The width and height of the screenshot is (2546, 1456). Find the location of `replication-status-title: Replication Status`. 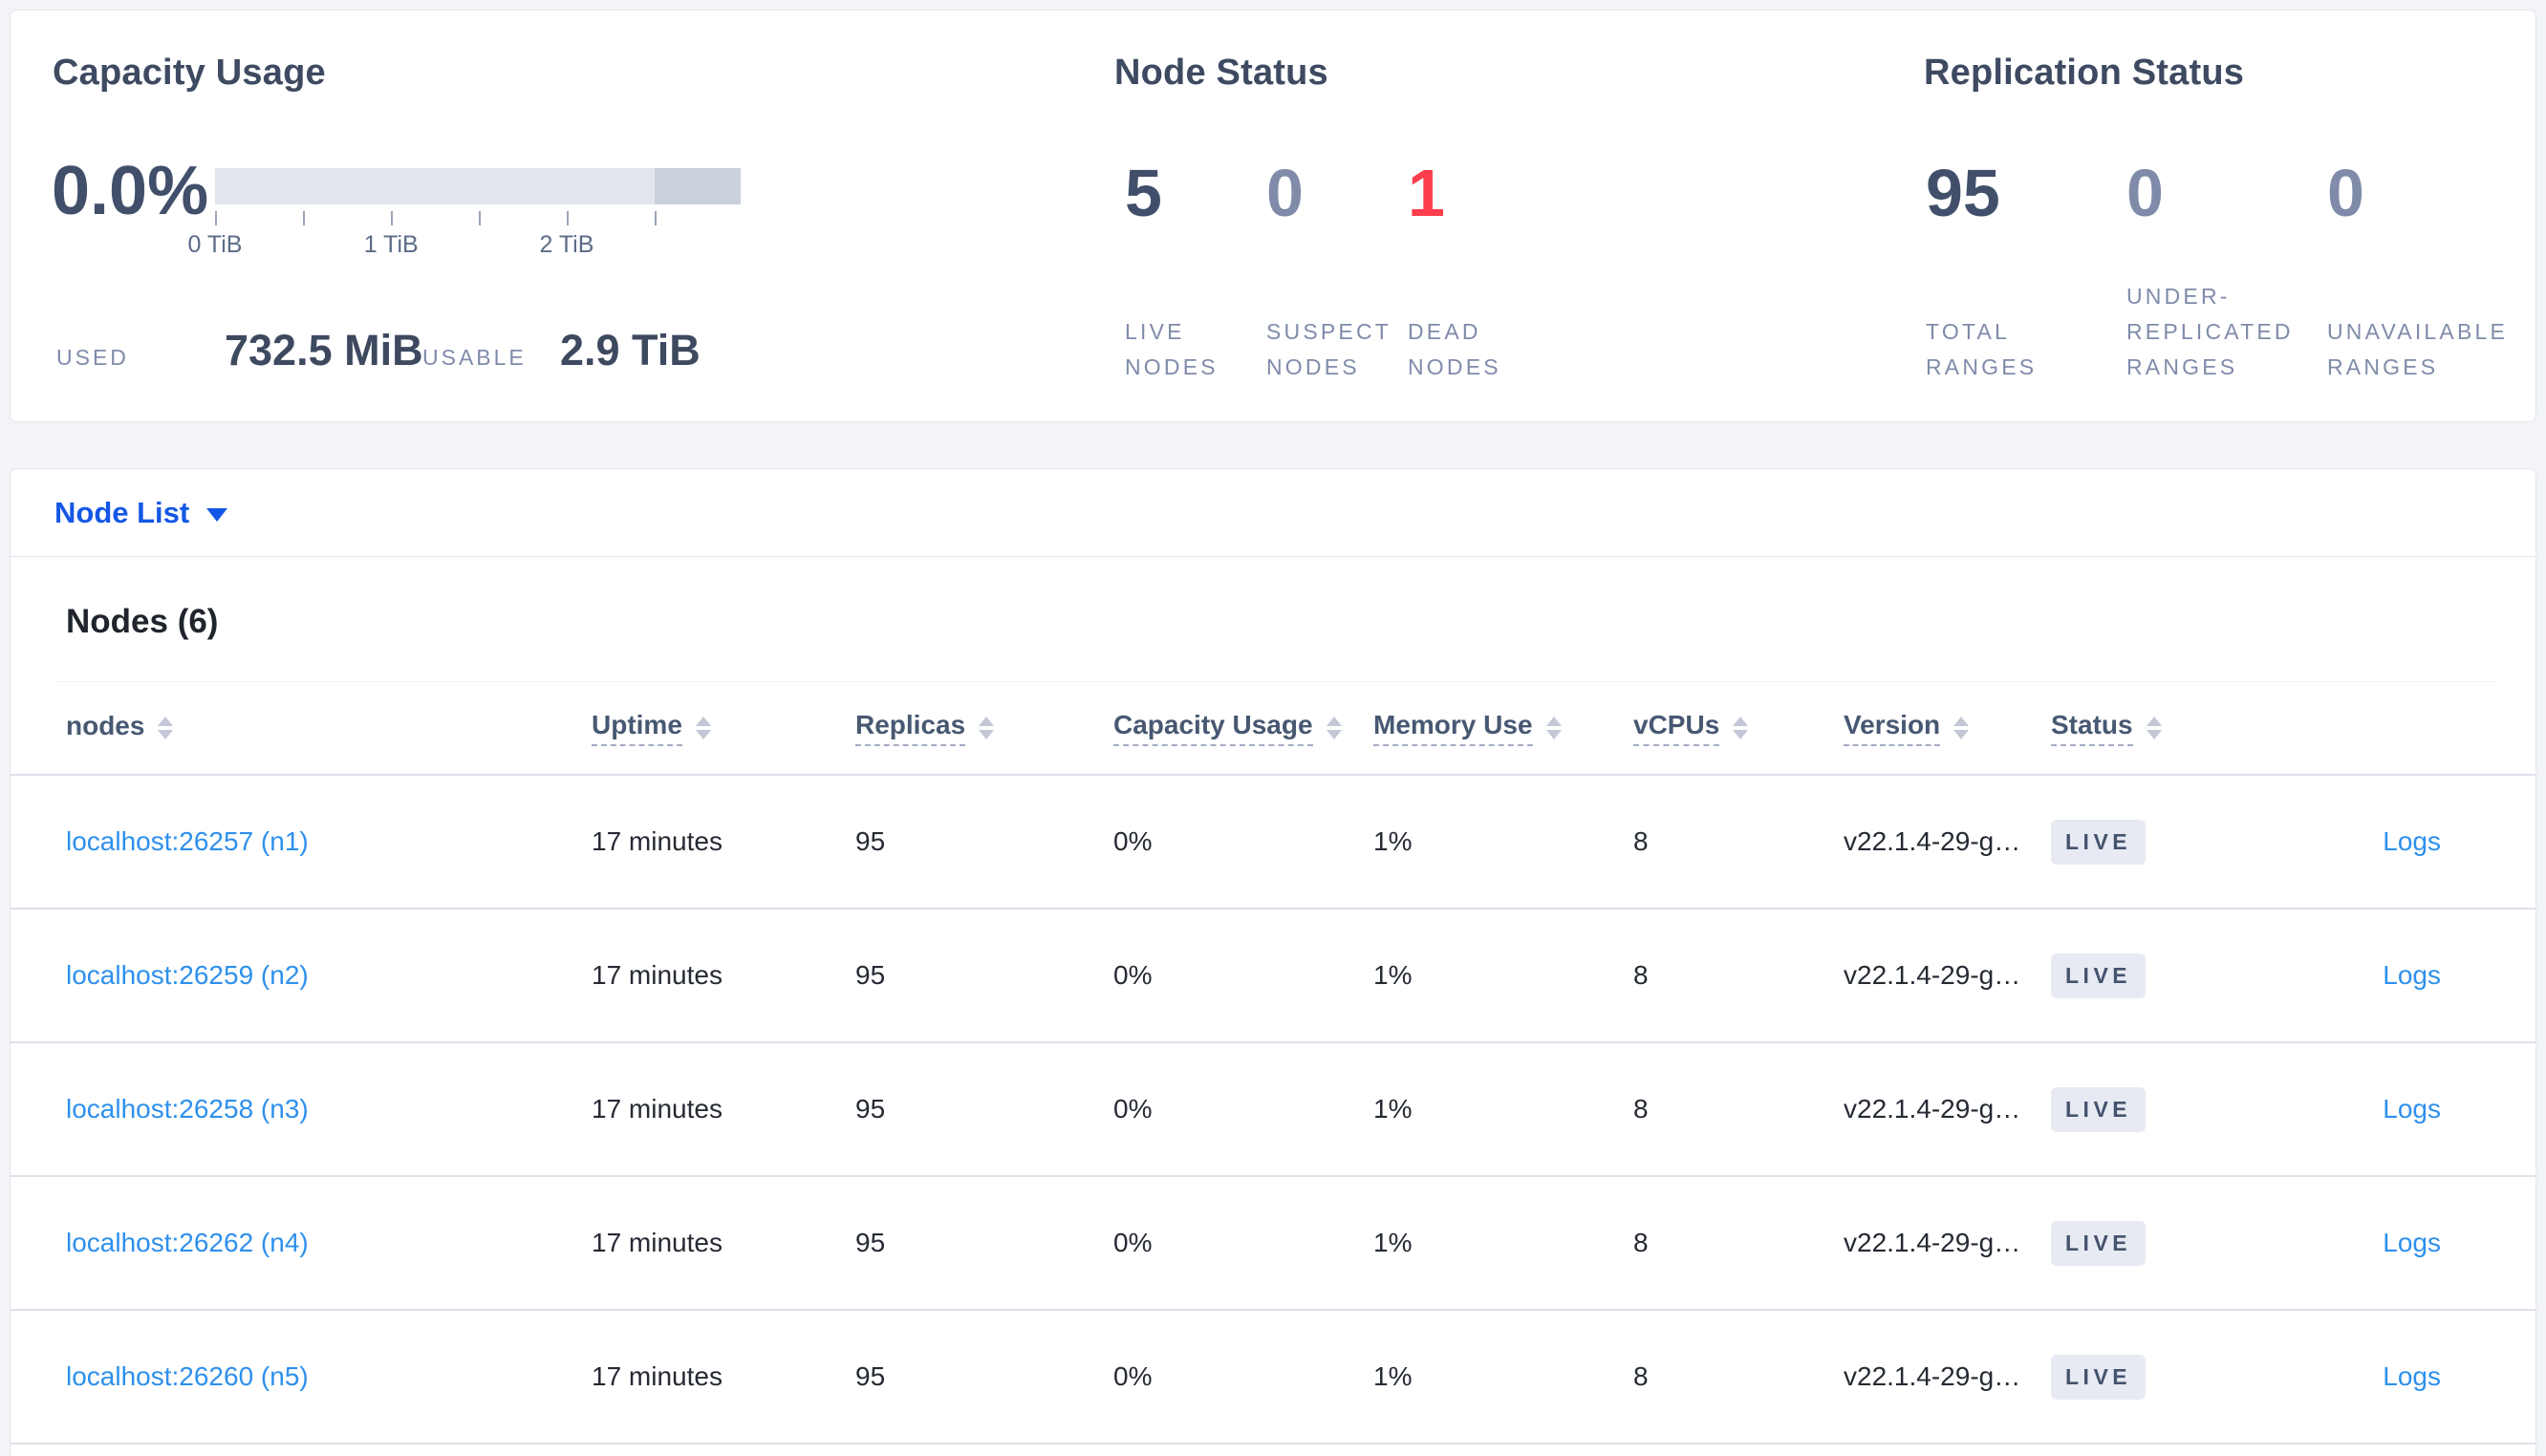

replication-status-title: Replication Status is located at coordinates (2084, 73).